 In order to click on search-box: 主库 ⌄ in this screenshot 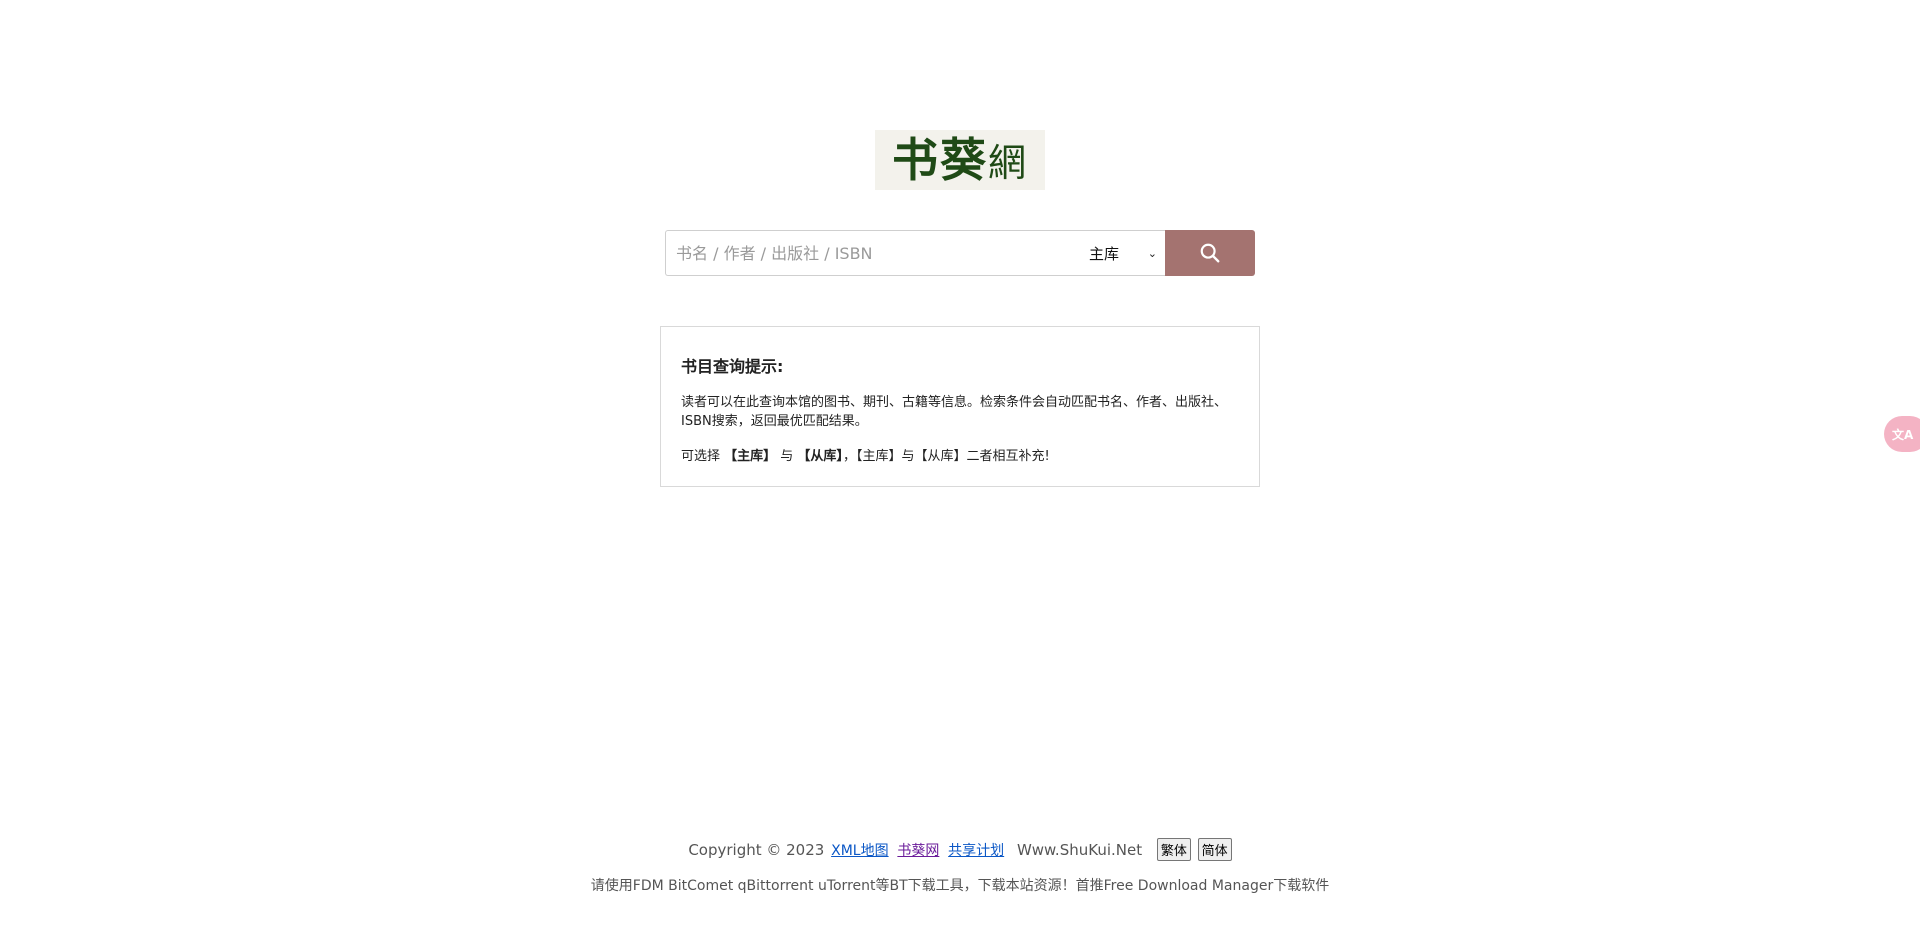, I will do `click(915, 253)`.